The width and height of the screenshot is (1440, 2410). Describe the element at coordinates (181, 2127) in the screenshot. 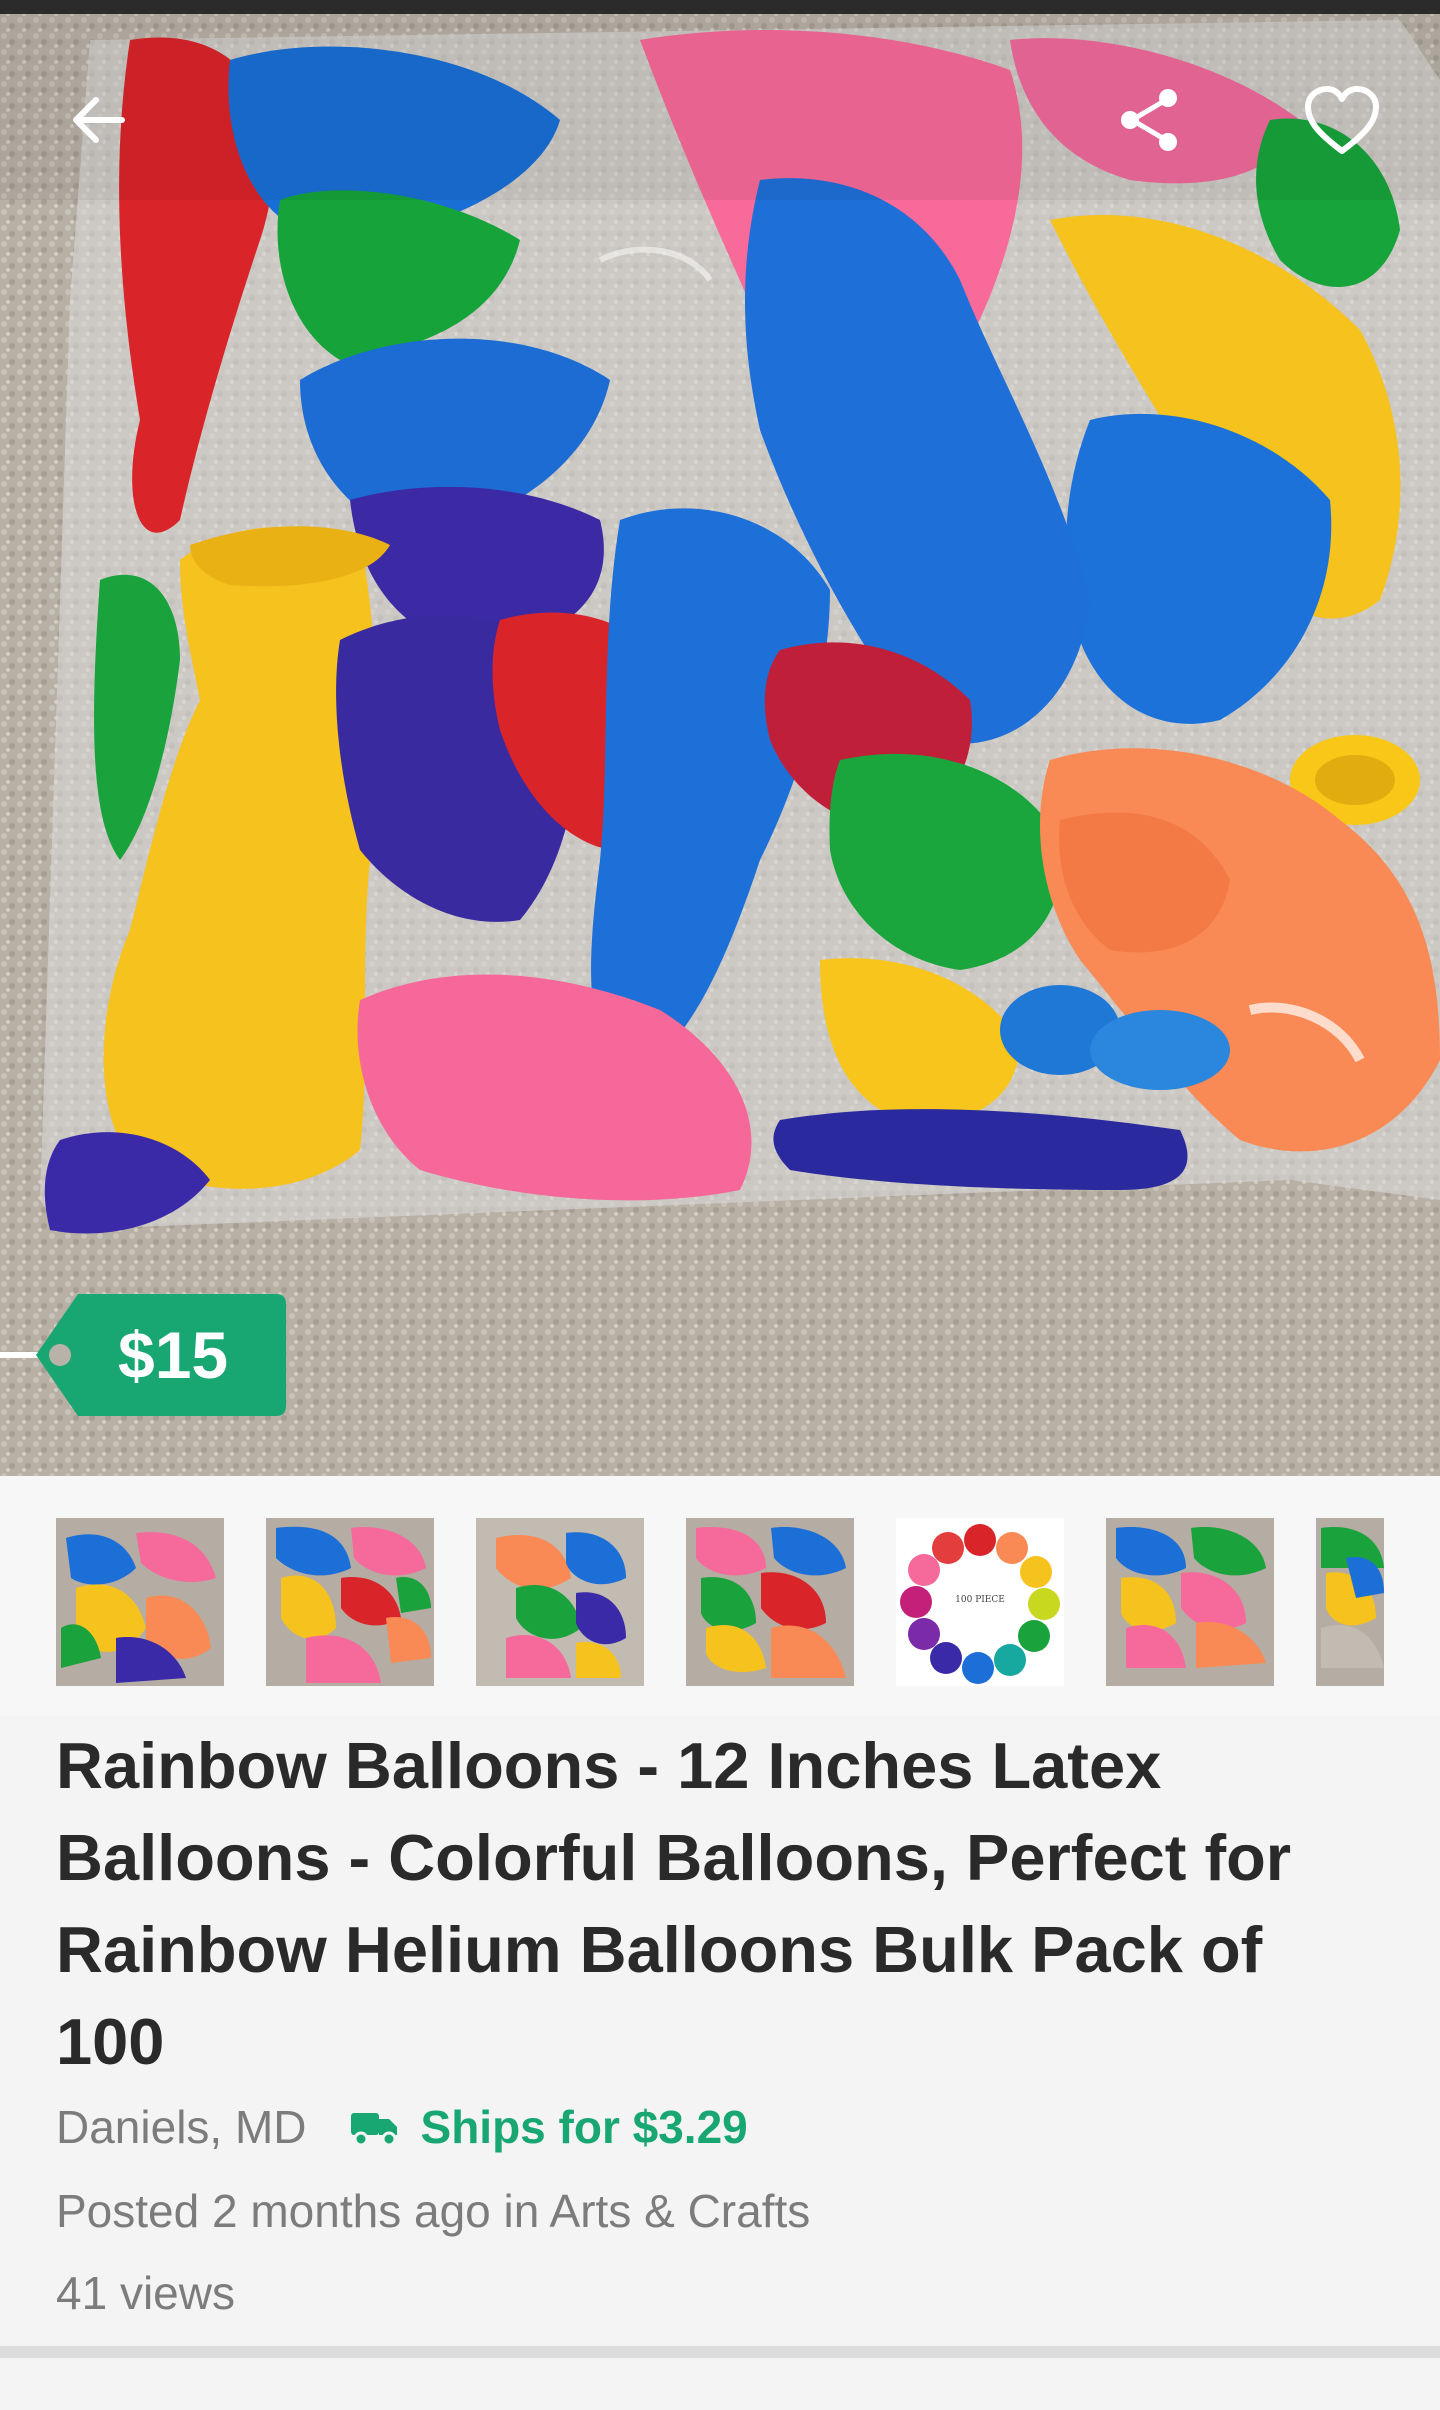

I see `location-text: Daniels, MD` at that location.